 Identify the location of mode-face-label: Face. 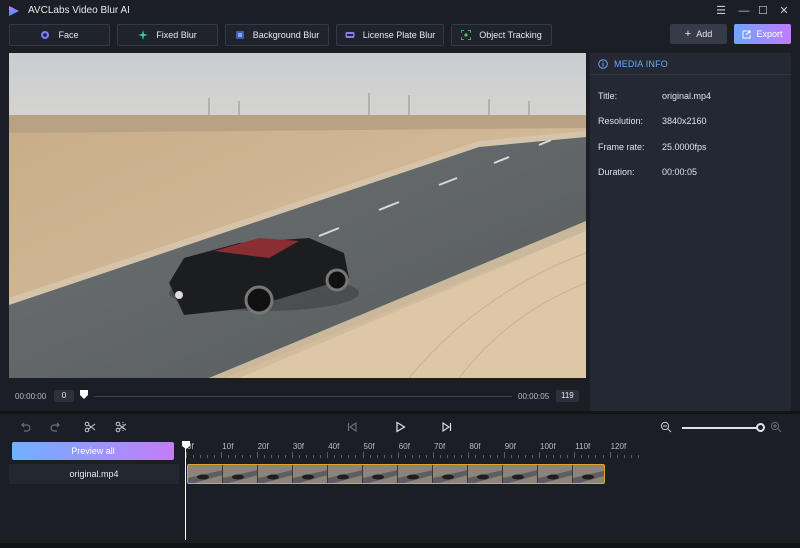
(68, 35).